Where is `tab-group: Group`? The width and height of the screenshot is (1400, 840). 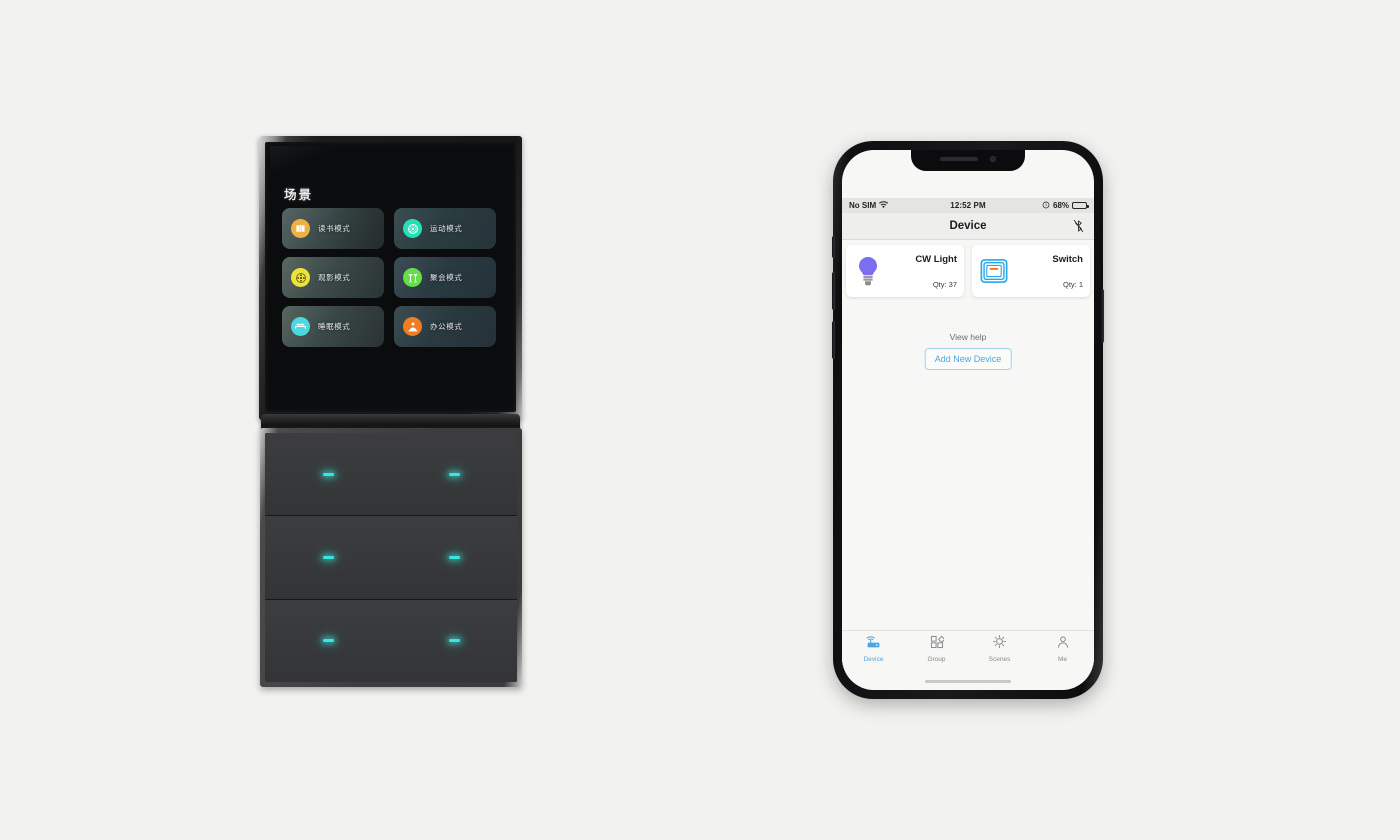 tab-group: Group is located at coordinates (936, 648).